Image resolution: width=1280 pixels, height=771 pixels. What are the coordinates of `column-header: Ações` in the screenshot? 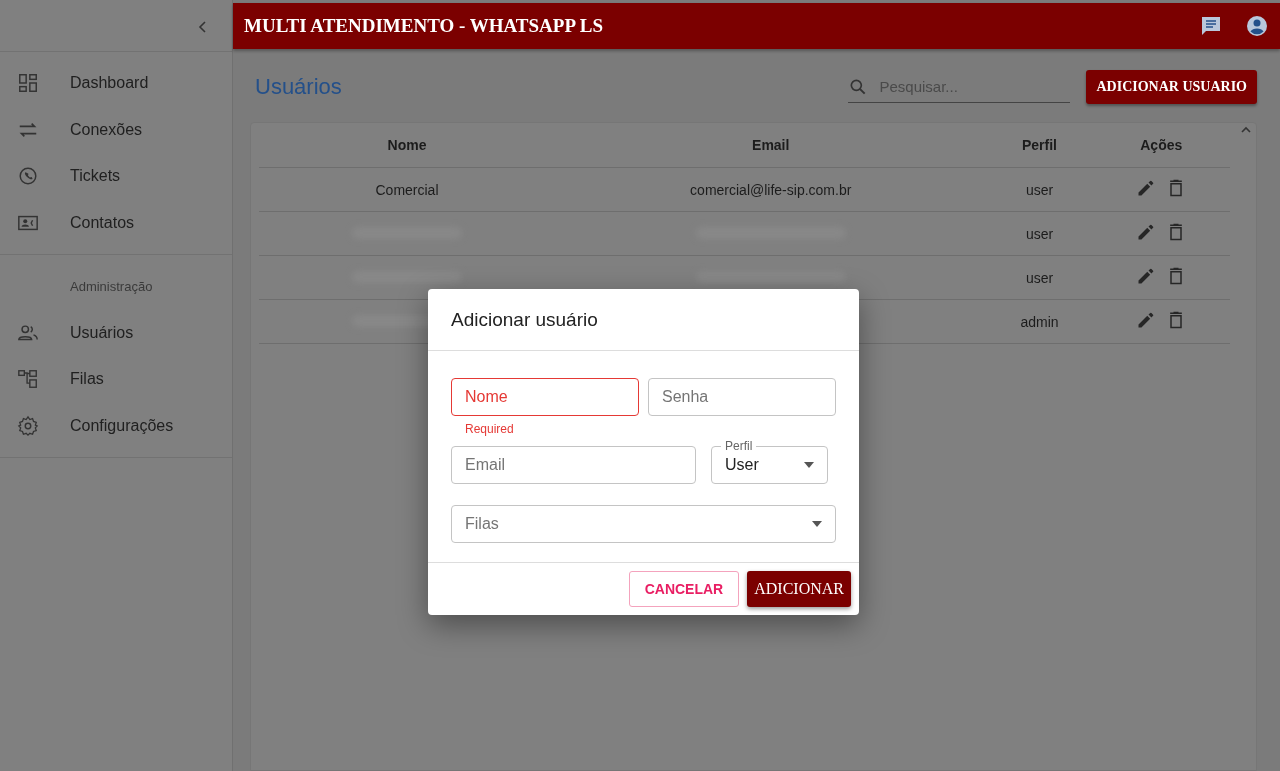 It's located at (1161, 145).